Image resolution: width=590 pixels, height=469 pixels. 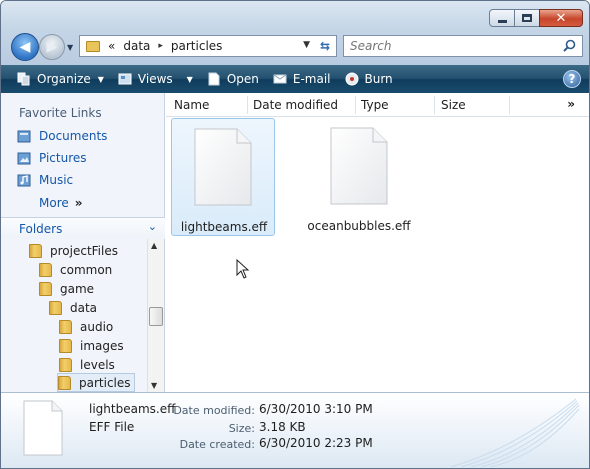 I want to click on file-item-oceanbubbles: oceanbubbles.eff, so click(x=359, y=177).